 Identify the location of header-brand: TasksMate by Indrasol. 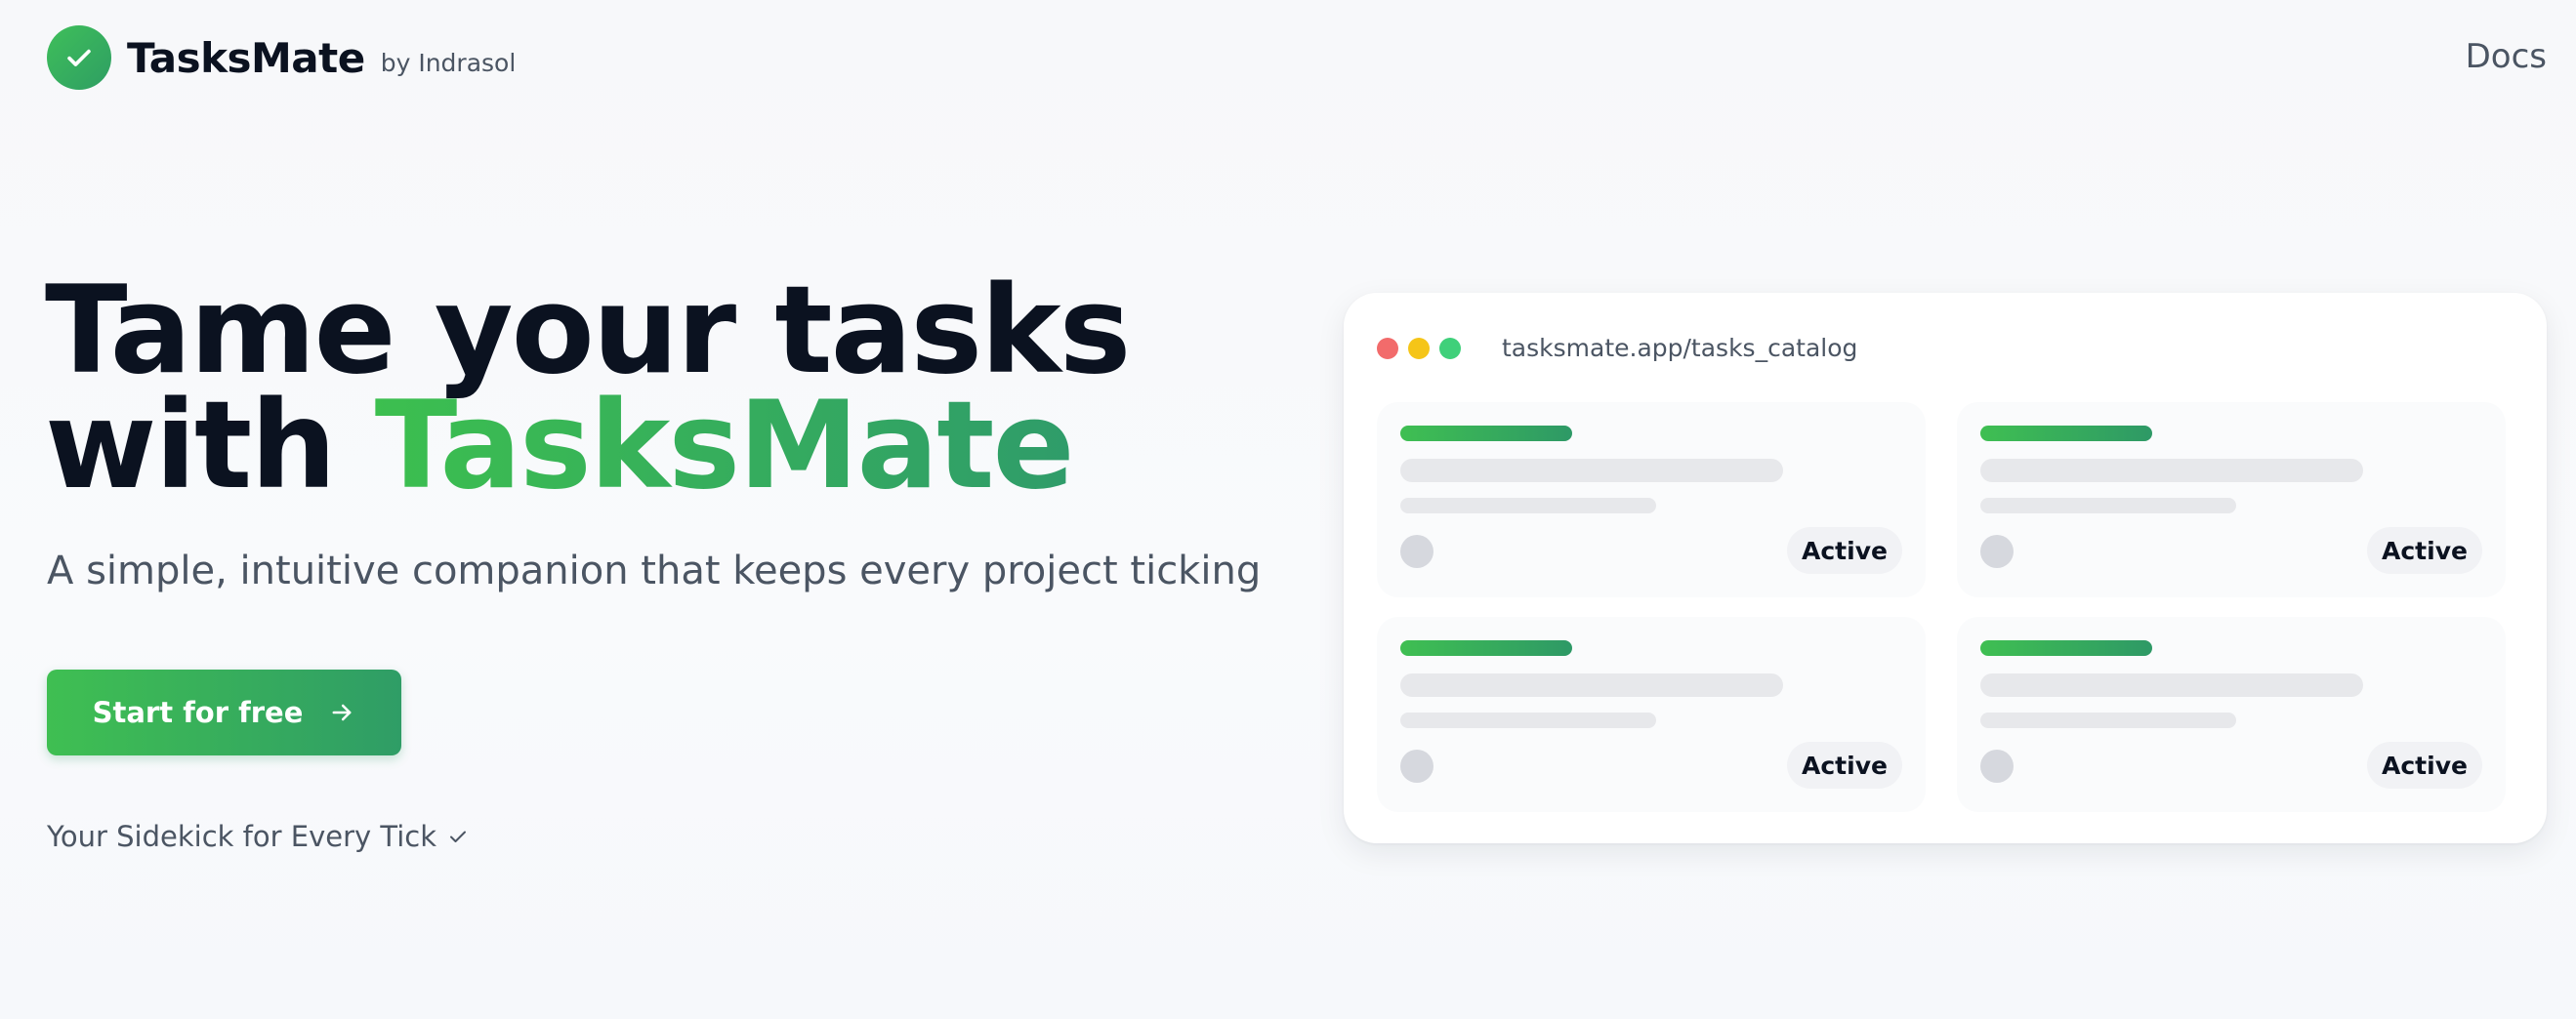
(281, 57).